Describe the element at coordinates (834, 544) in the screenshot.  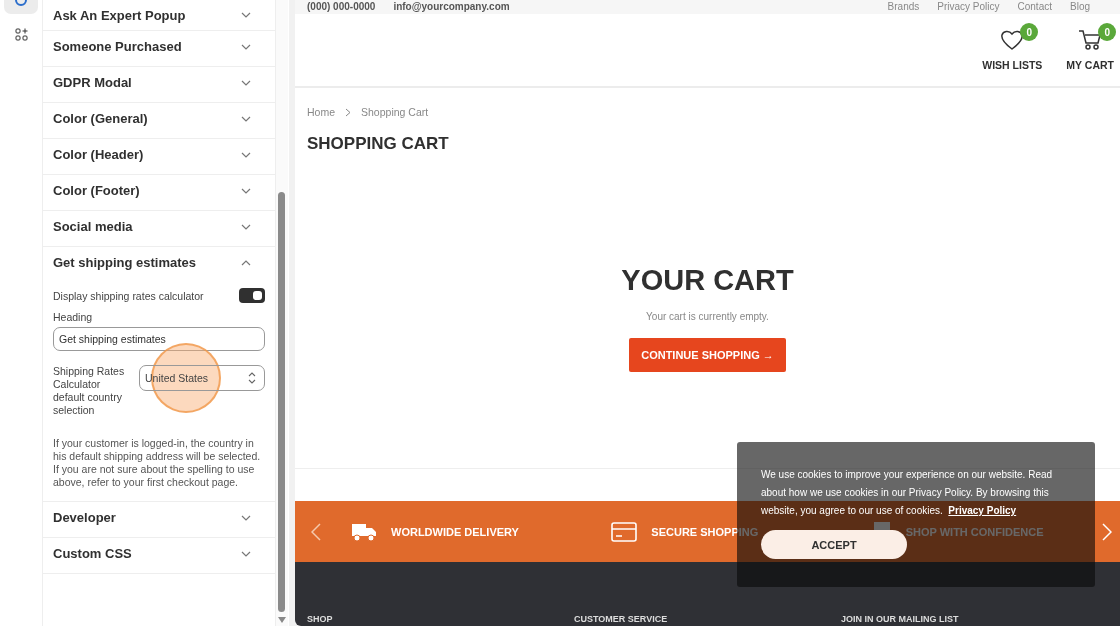
I see `accept-button: ACCEPT` at that location.